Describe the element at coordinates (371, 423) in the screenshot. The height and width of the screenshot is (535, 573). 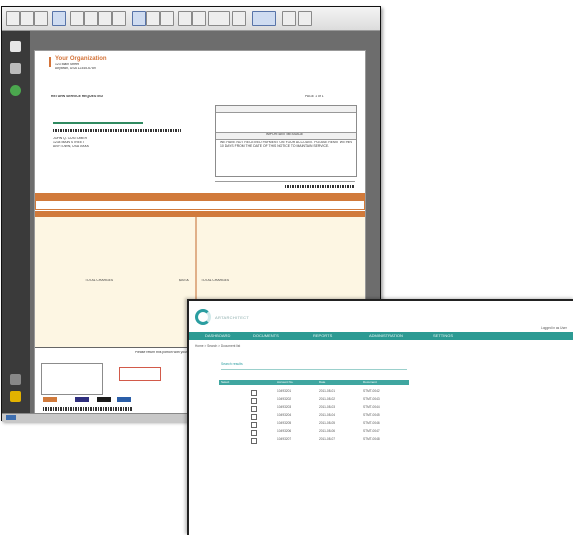
I see `table-cell: STMT-0046` at that location.